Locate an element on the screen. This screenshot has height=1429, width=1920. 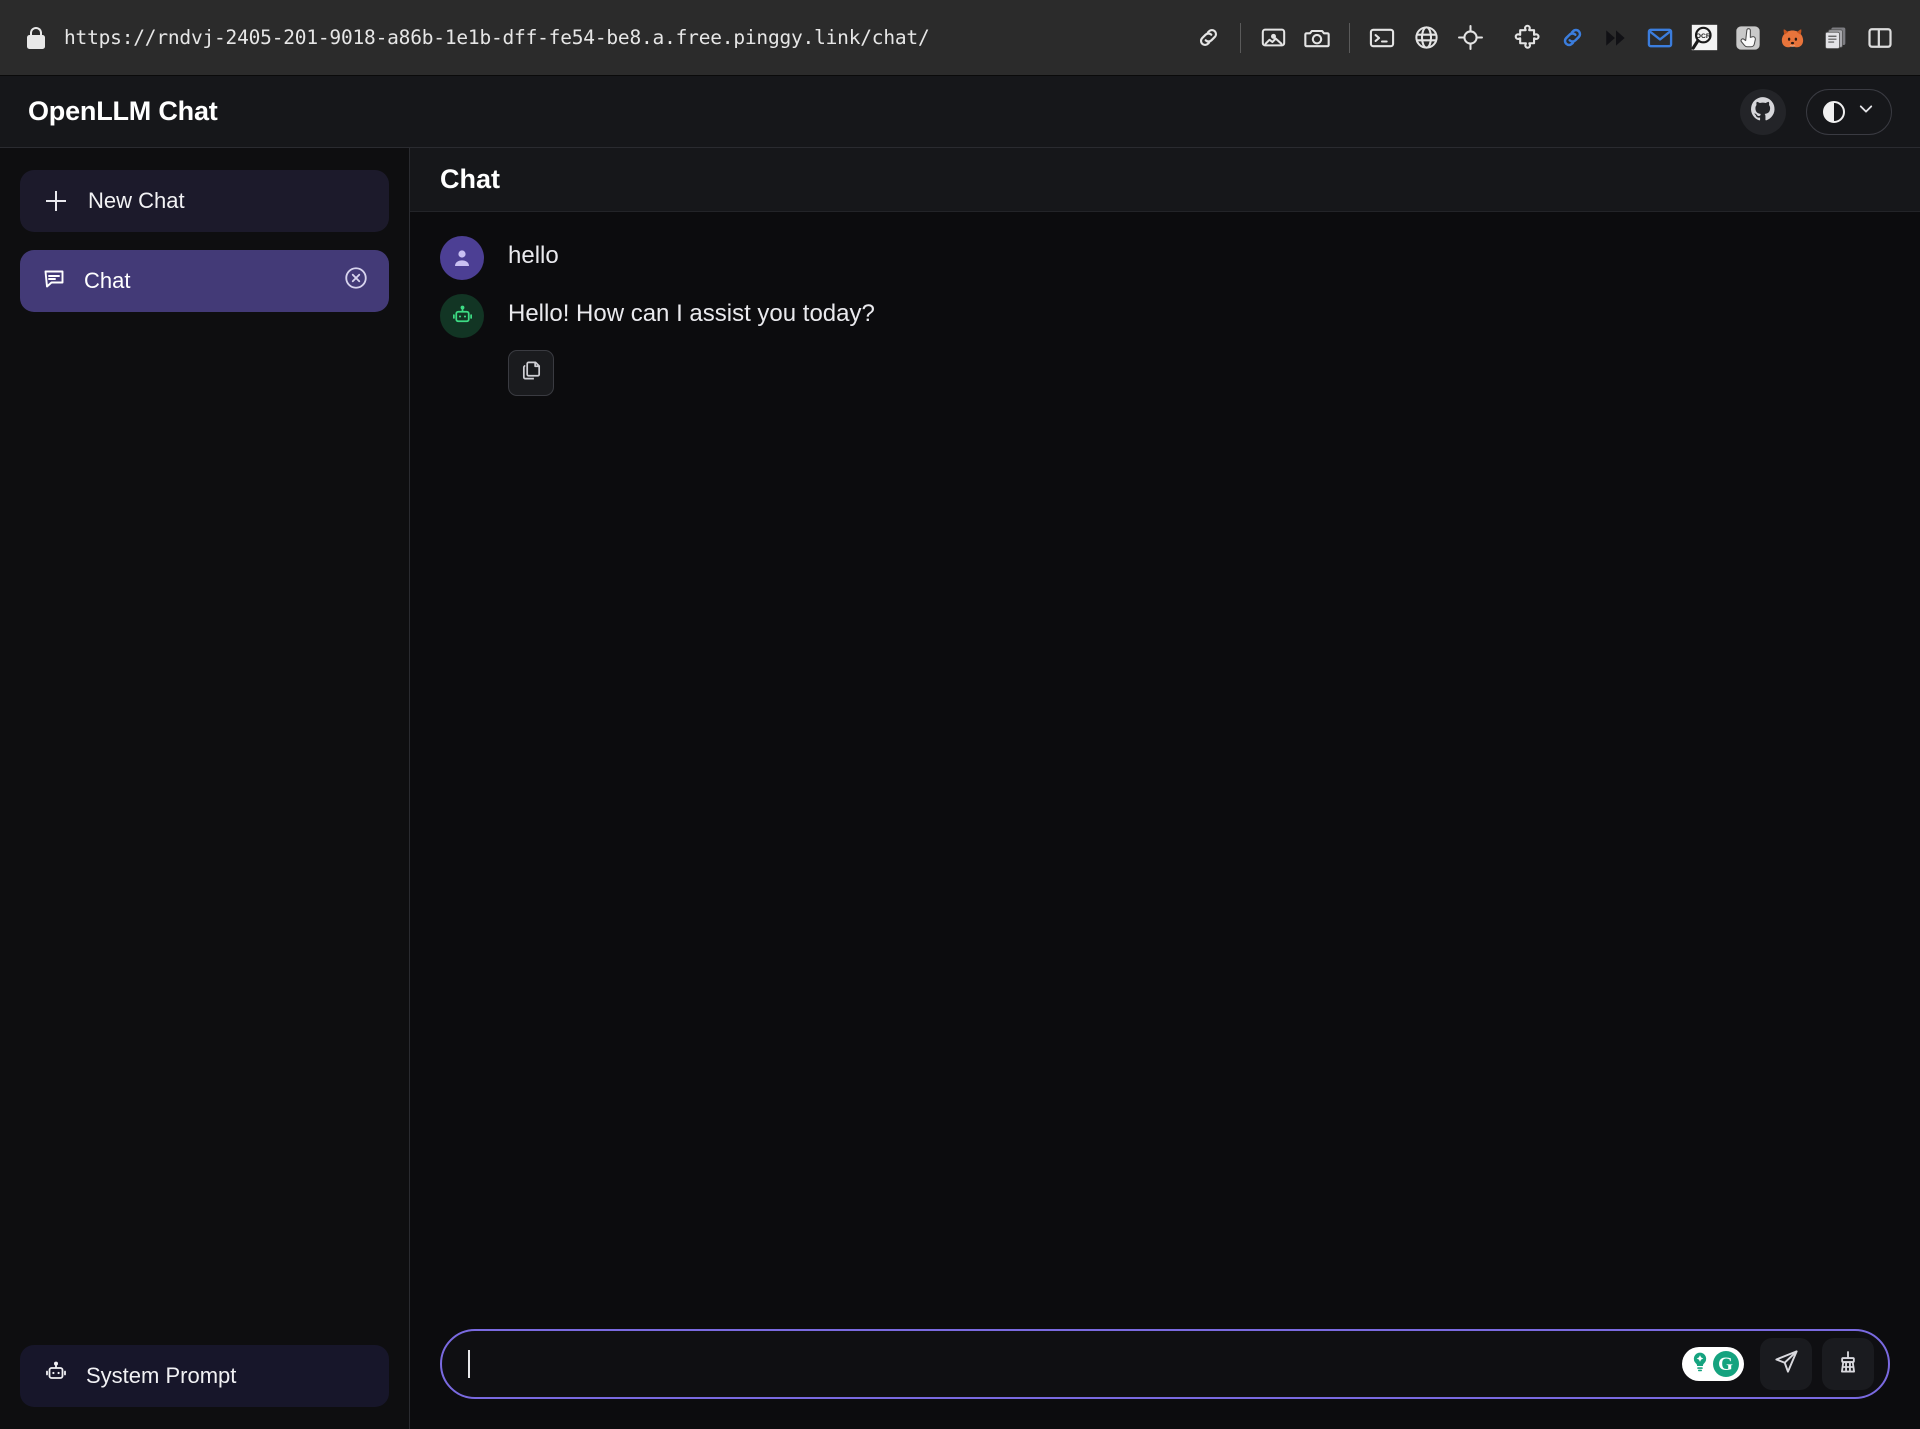
composer-tools: G is located at coordinates (1778, 1364).